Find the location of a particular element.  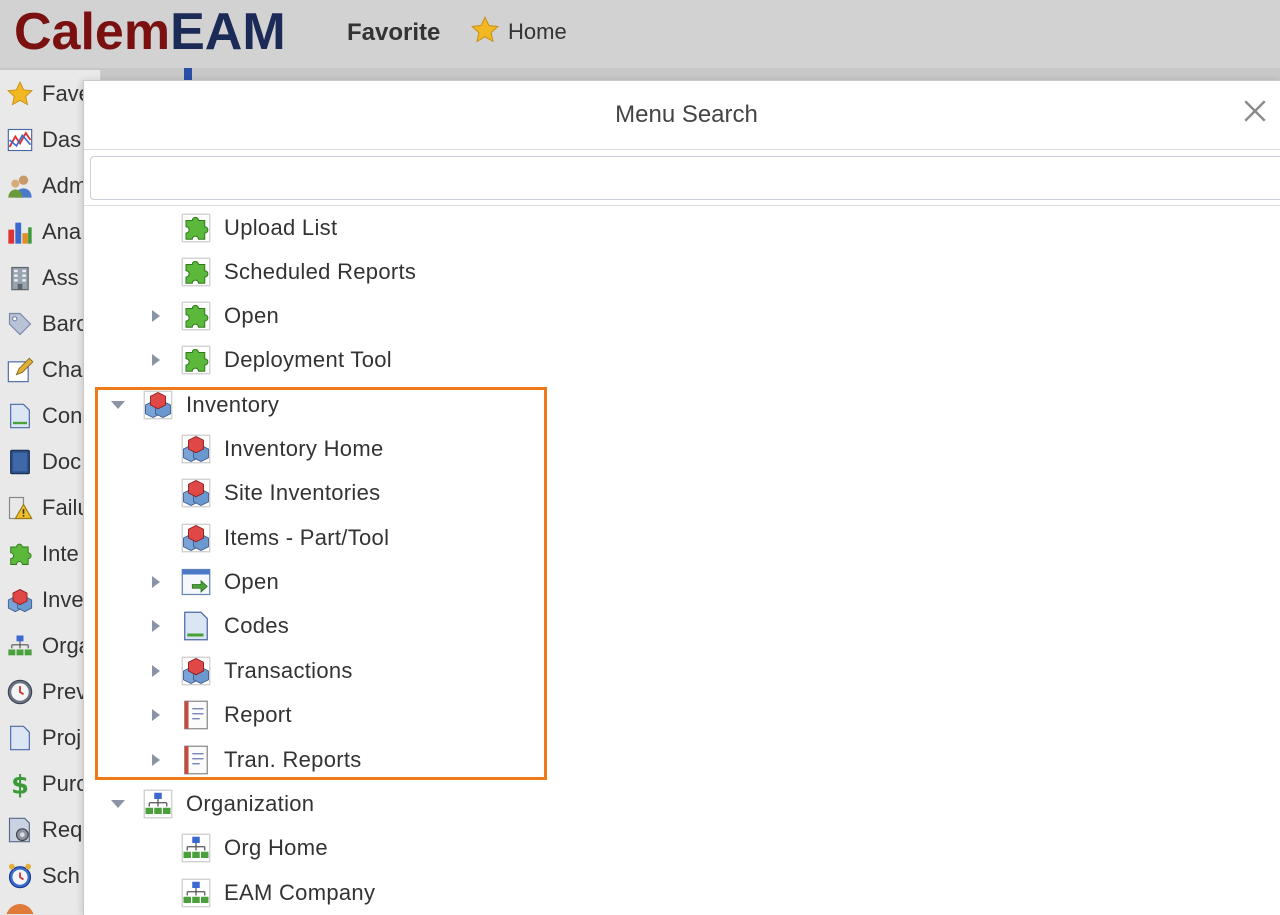

active-tab-marker is located at coordinates (188, 74).